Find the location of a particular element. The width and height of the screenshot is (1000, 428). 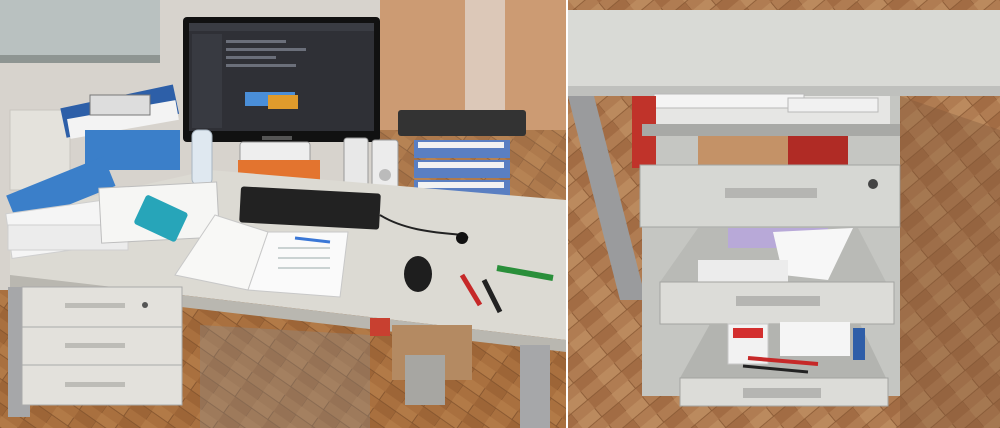

lock-icon is located at coordinates (873, 184).